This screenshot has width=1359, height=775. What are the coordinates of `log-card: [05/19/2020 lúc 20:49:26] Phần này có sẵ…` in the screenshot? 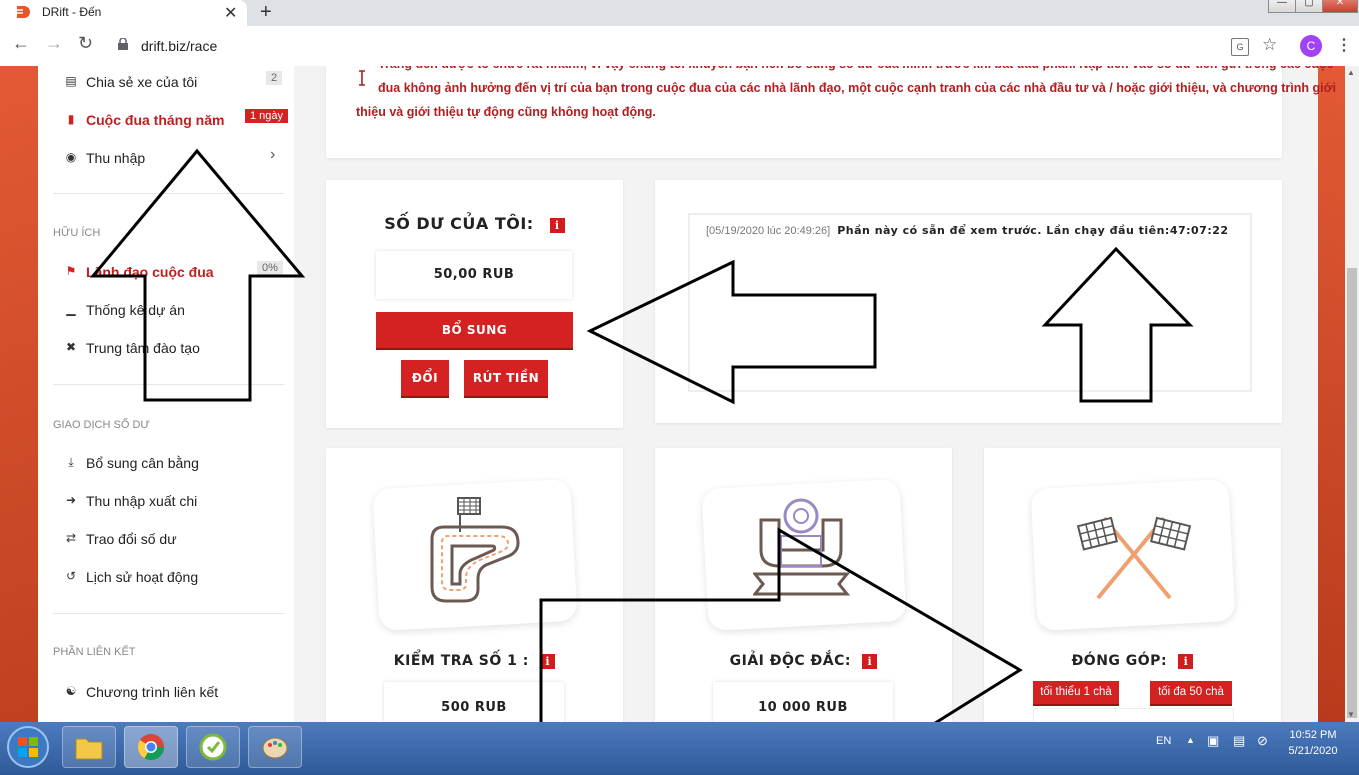 It's located at (968, 301).